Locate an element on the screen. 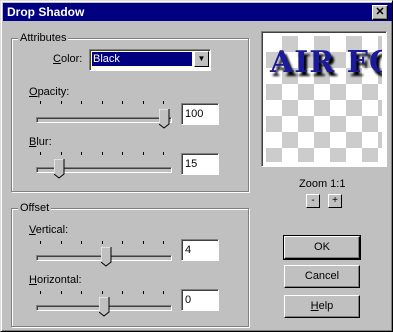 This screenshot has height=332, width=393. shadow-preview: AIR FO is located at coordinates (324, 99).